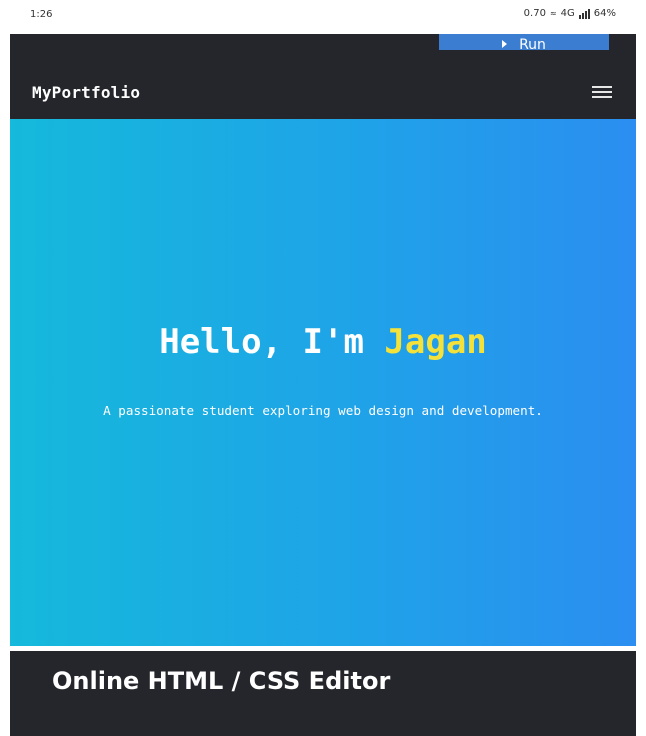 The image size is (646, 736). Describe the element at coordinates (553, 13) in the screenshot. I see `wifi-icon: ≈` at that location.